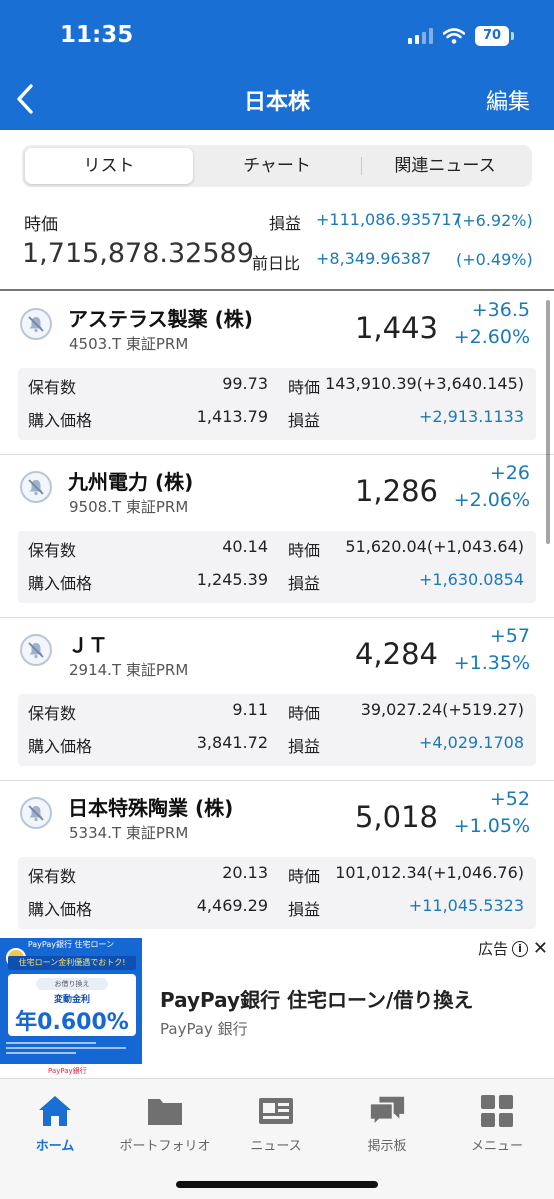 The image size is (554, 1199). Describe the element at coordinates (520, 949) in the screenshot. I see `info-icon: i` at that location.